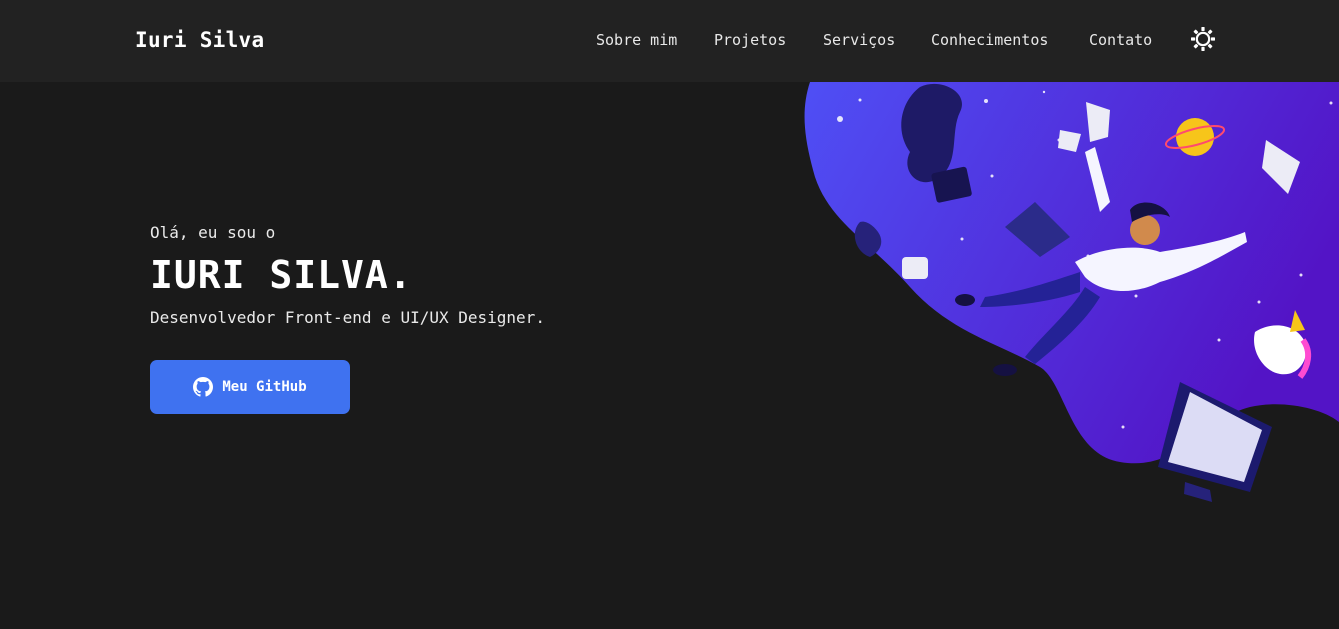 This screenshot has width=1339, height=629. I want to click on hero-greeting: Olá, eu sou o, so click(213, 232).